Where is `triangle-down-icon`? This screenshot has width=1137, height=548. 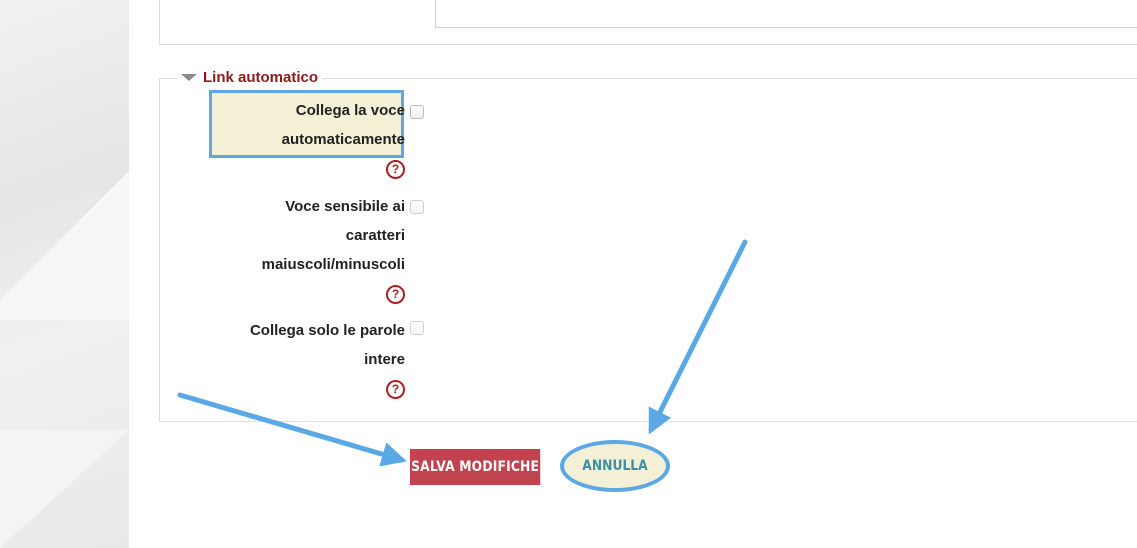 triangle-down-icon is located at coordinates (189, 77).